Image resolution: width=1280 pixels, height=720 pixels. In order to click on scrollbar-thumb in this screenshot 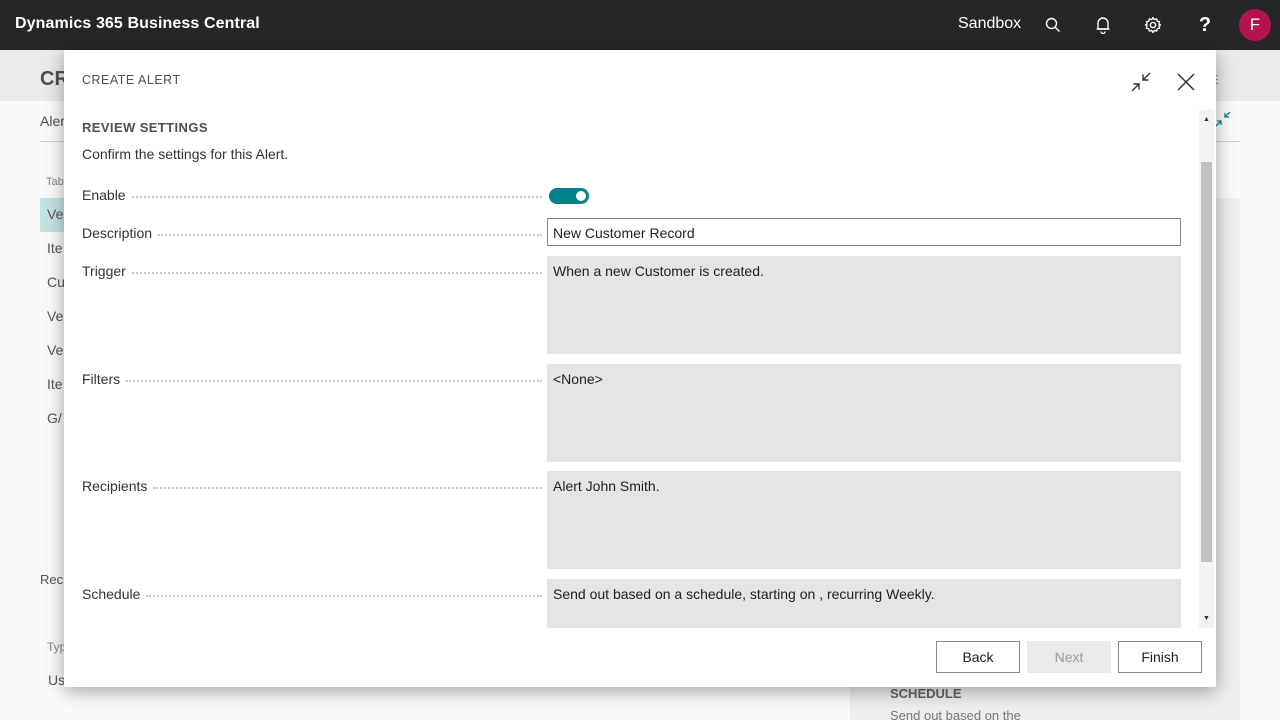, I will do `click(1206, 362)`.